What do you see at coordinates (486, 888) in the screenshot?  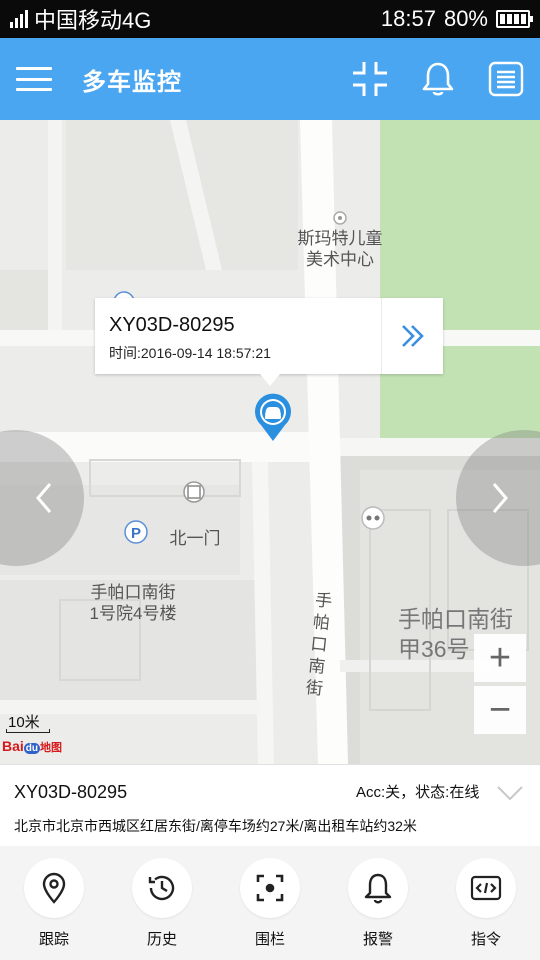 I see `command-icon` at bounding box center [486, 888].